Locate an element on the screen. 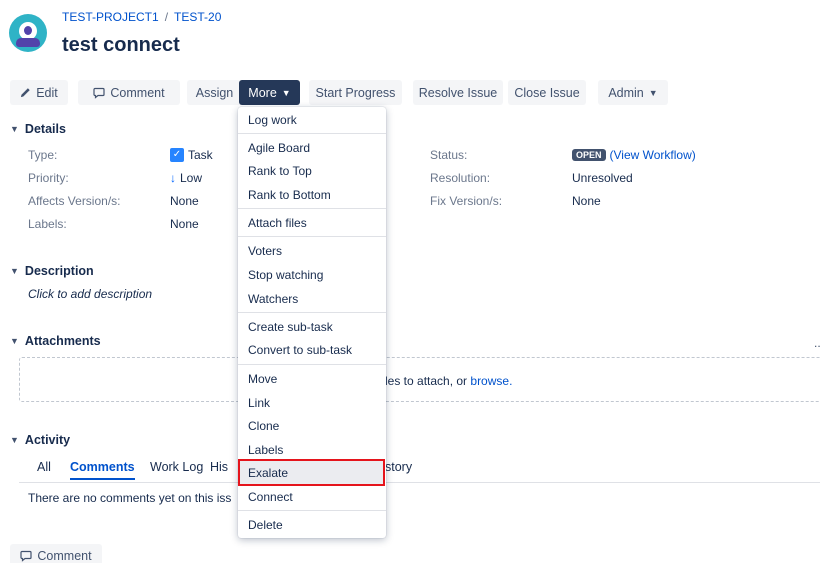 This screenshot has height=563, width=820. tabs-divider is located at coordinates (419, 482).